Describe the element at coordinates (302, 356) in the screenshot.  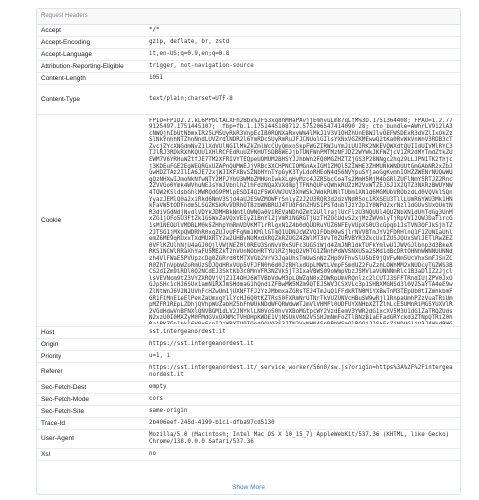
I see `header-value: u=1, i` at that location.